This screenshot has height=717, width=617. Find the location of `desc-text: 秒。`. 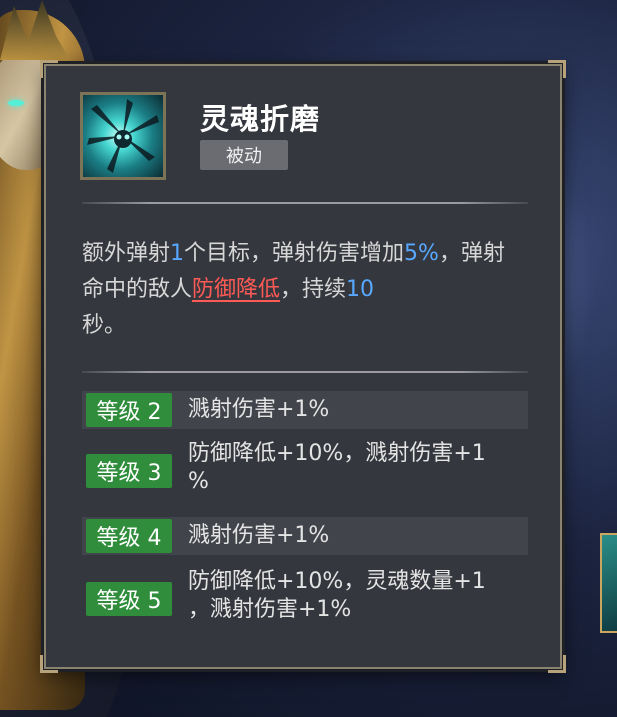

desc-text: 秒。 is located at coordinates (104, 325).